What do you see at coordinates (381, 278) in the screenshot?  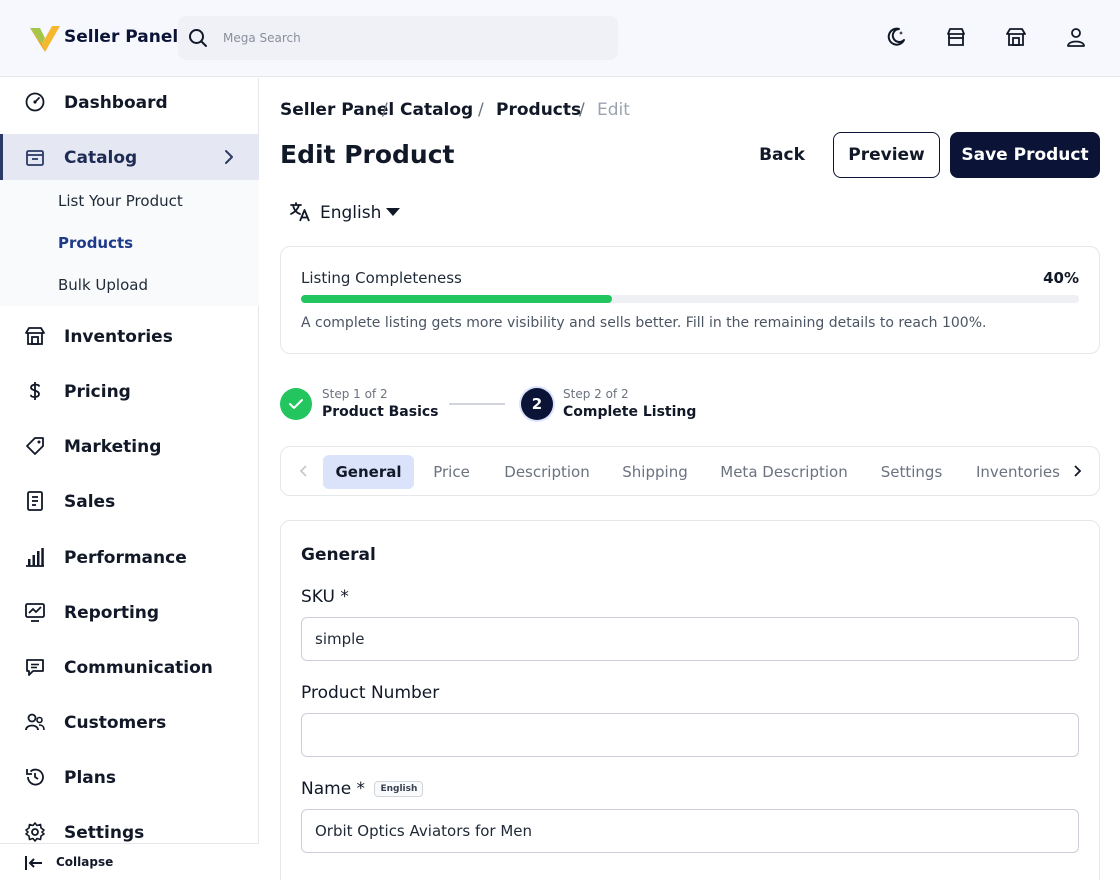 I see `completeness-label: Listing Completeness` at bounding box center [381, 278].